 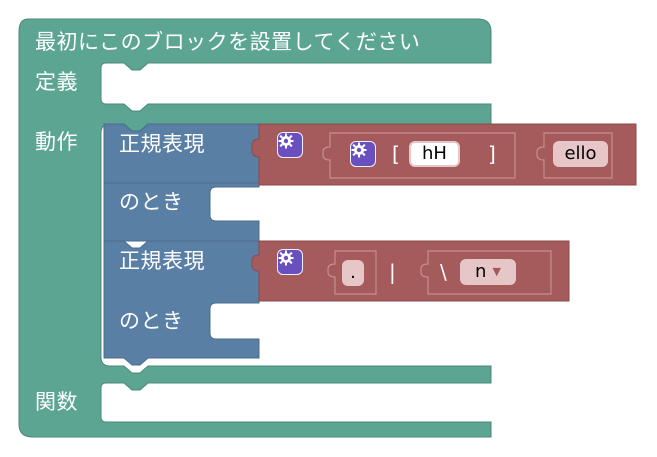 I want to click on close-bracket: ], so click(x=492, y=154).